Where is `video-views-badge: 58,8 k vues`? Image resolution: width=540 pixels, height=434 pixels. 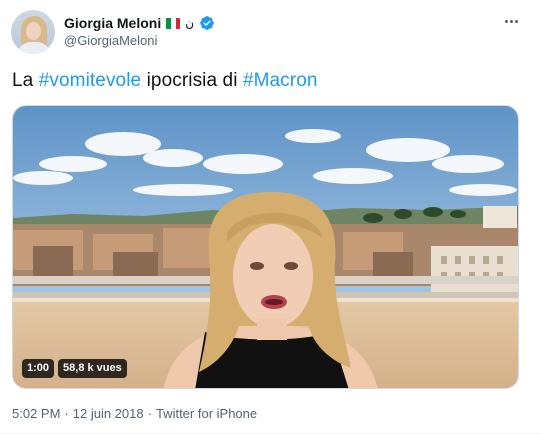 video-views-badge: 58,8 k vues is located at coordinates (92, 368).